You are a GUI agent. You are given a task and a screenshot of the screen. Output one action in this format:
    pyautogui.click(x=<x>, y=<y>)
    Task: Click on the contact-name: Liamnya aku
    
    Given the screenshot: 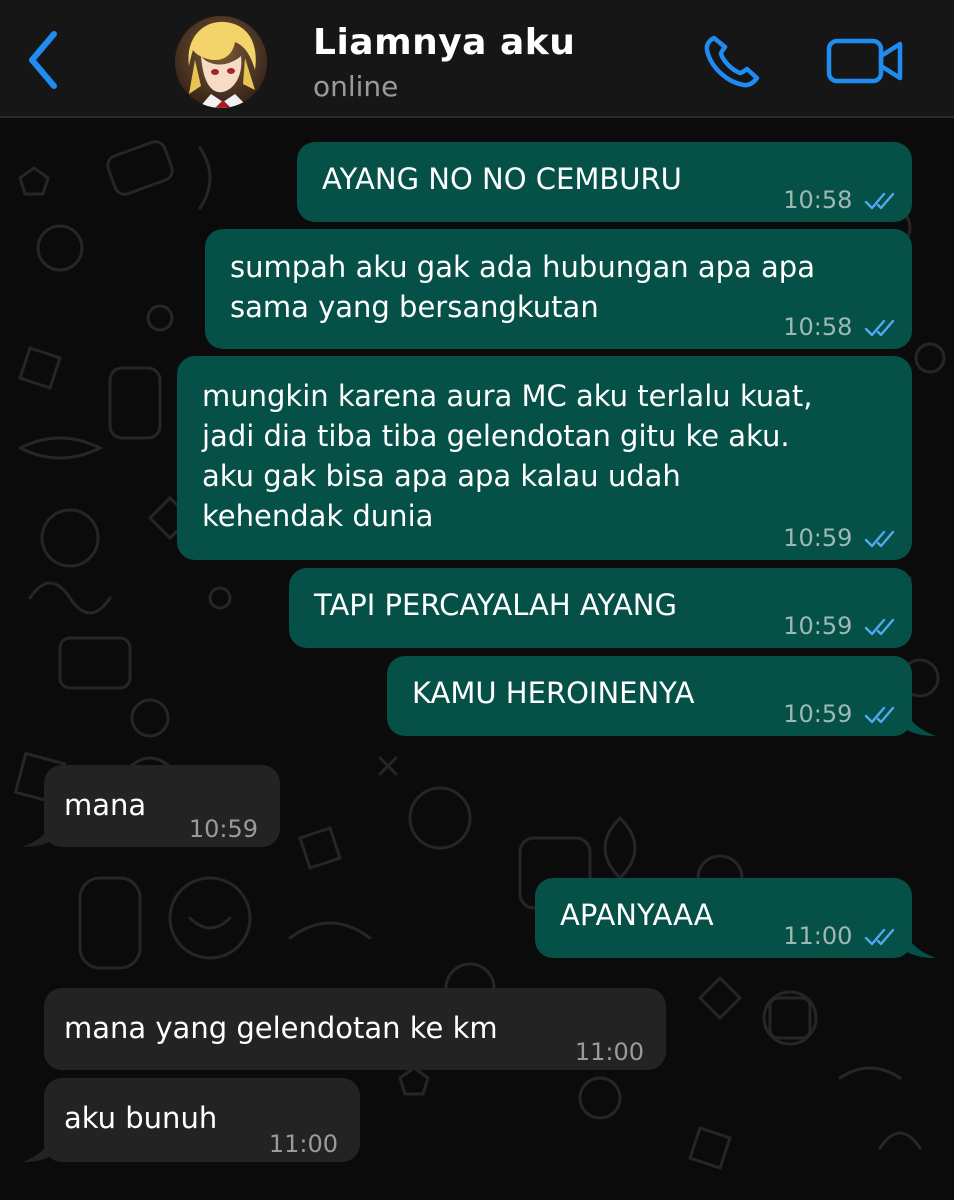 What is the action you would take?
    pyautogui.click(x=444, y=42)
    